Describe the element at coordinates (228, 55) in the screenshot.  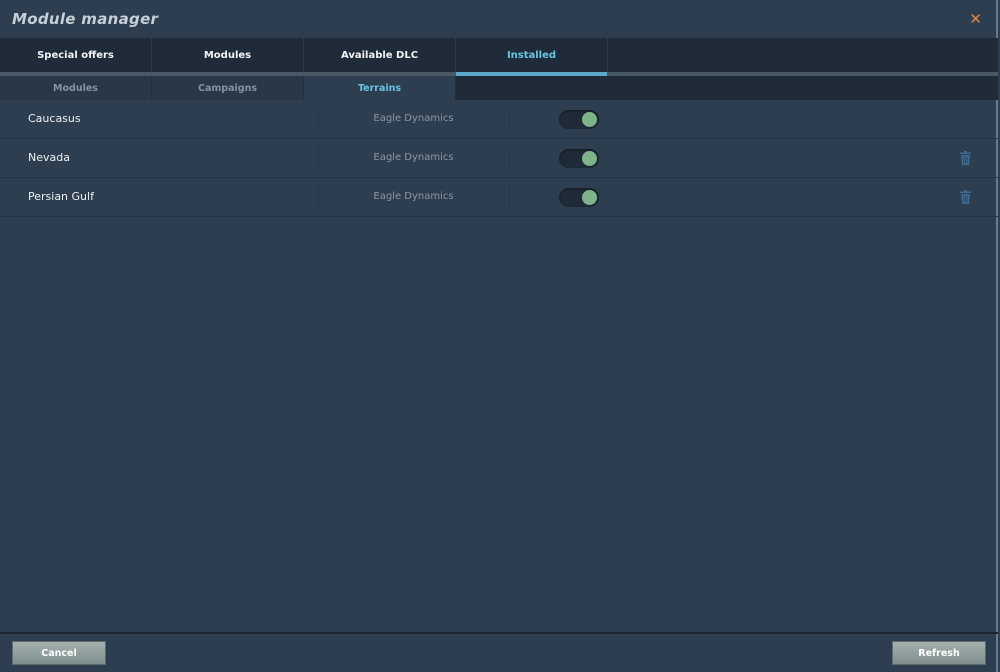
I see `tab-modules: Modules` at that location.